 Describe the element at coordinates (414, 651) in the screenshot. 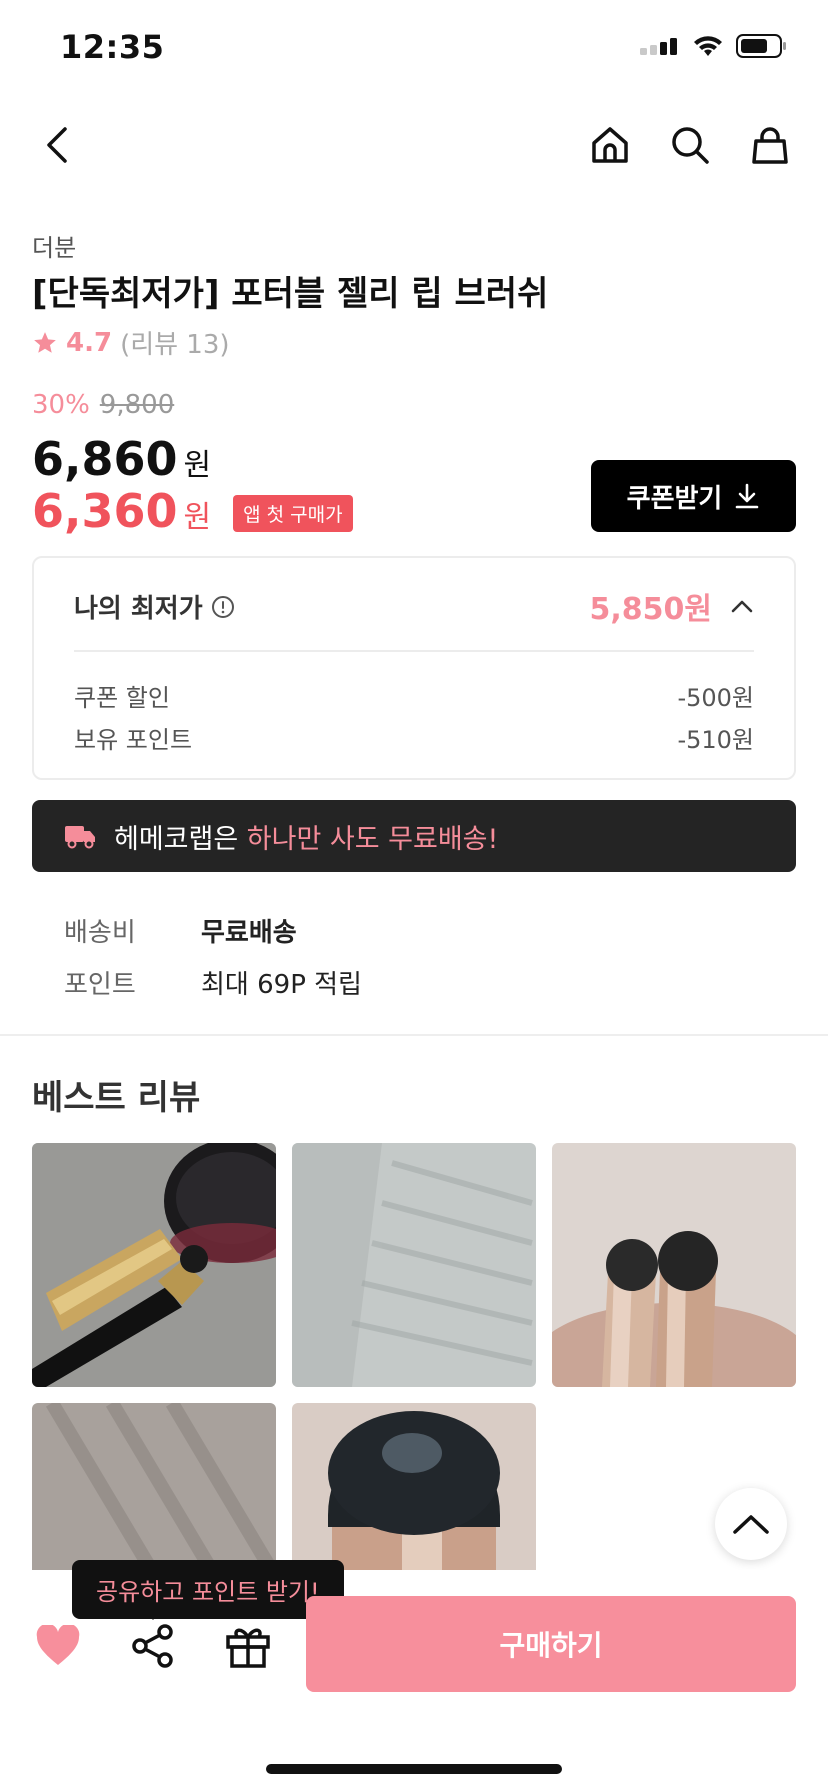

I see `lowest-price-divider` at that location.